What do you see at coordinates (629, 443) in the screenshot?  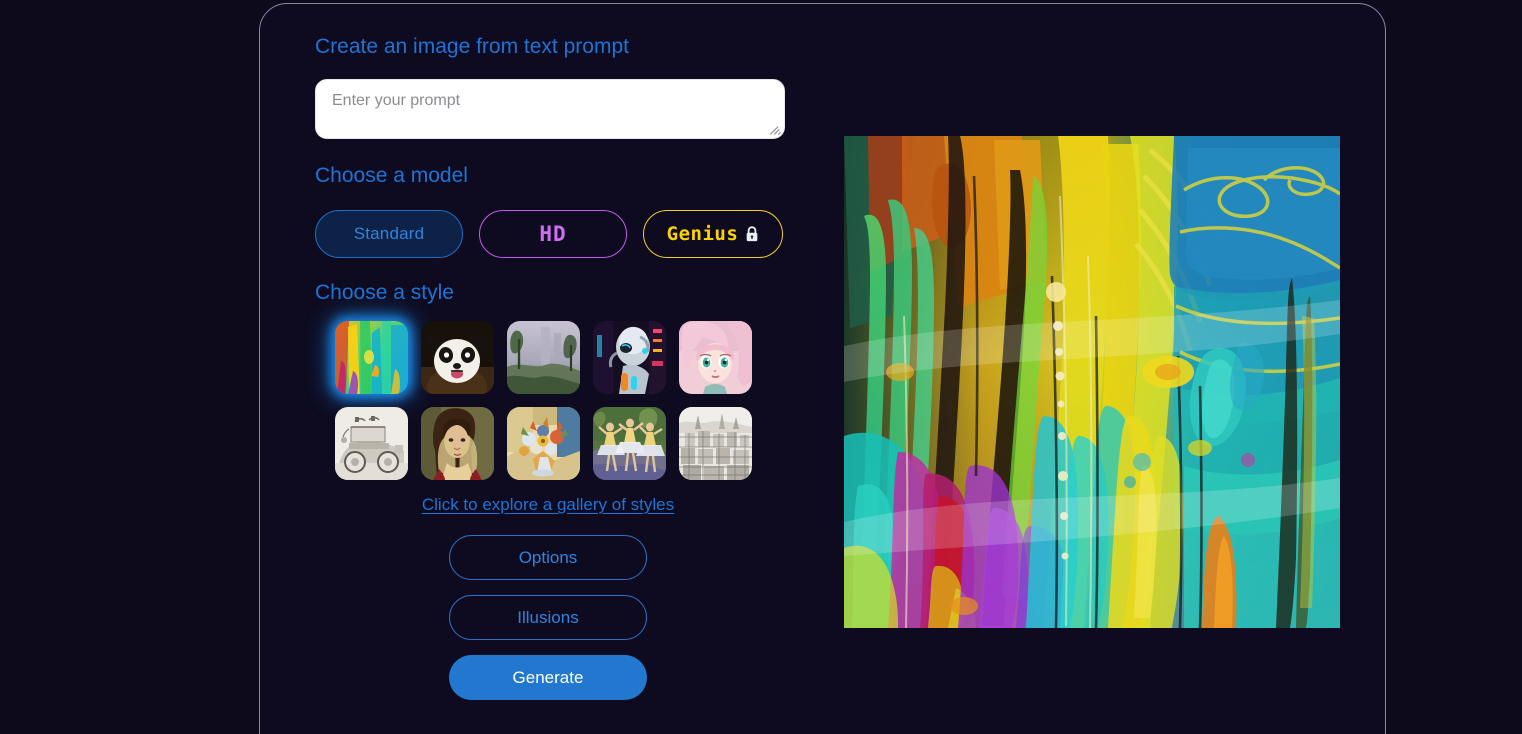 I see `style-thumb-impressionist-ballerinas` at bounding box center [629, 443].